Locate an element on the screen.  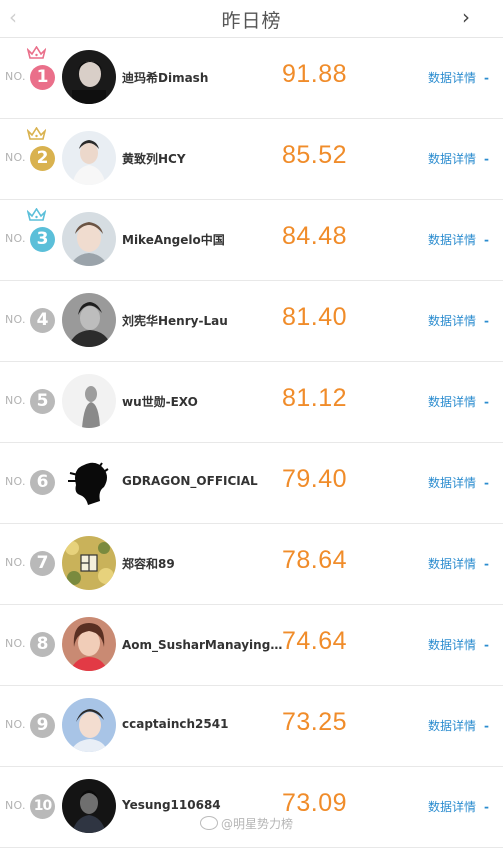
ranking-row: NO. 2 黄致列HCY 85.52 数据详情 - is located at coordinates (251, 159).